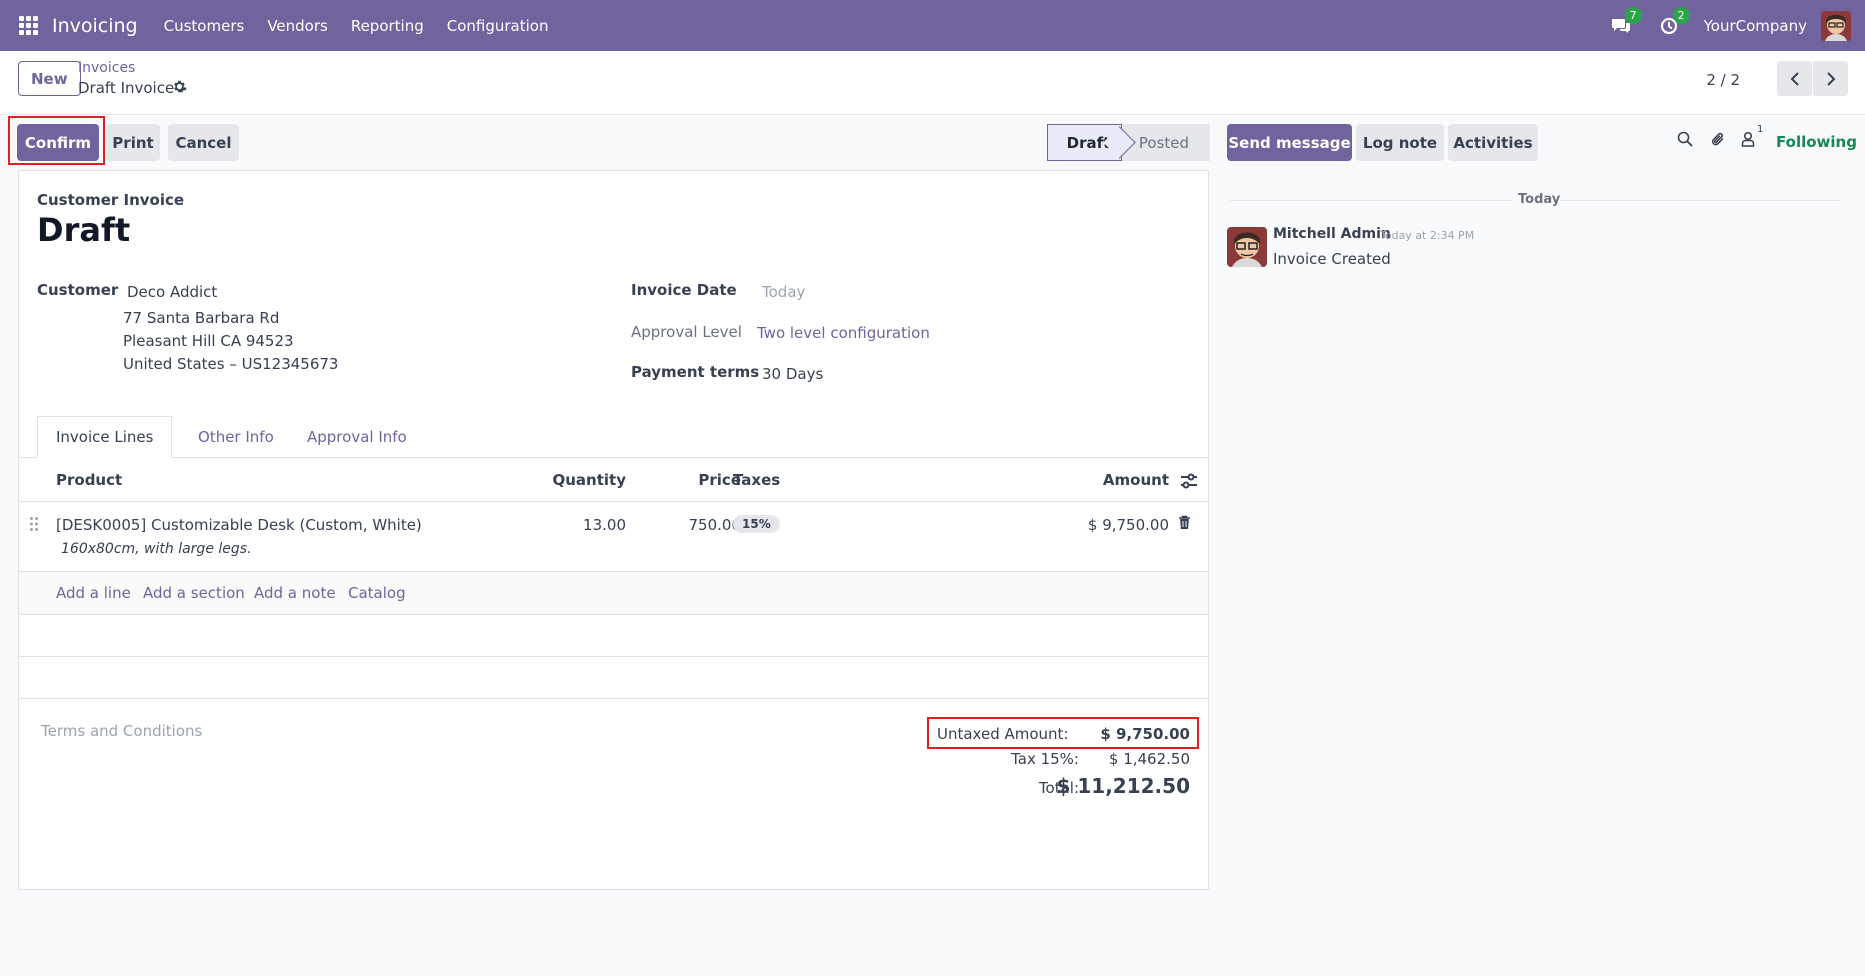 This screenshot has height=976, width=1865. I want to click on add-note-link: Add a note, so click(295, 593).